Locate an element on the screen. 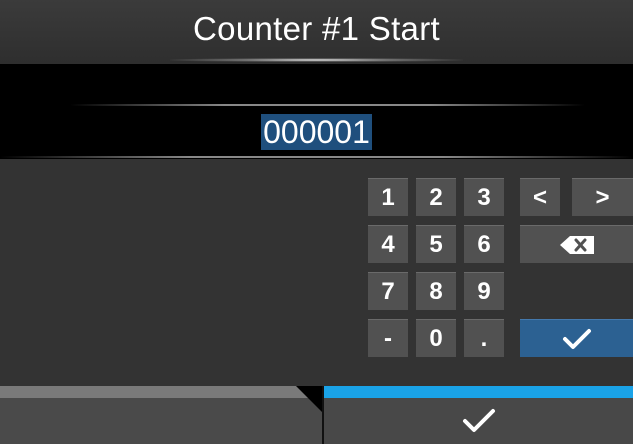  key-decimal: . is located at coordinates (484, 338).